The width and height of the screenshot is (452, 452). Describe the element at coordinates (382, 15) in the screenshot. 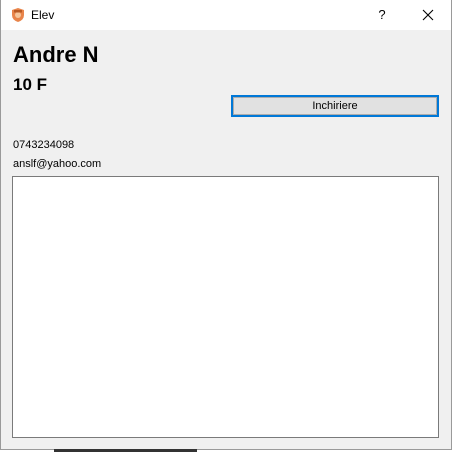

I see `help-button: ?` at that location.